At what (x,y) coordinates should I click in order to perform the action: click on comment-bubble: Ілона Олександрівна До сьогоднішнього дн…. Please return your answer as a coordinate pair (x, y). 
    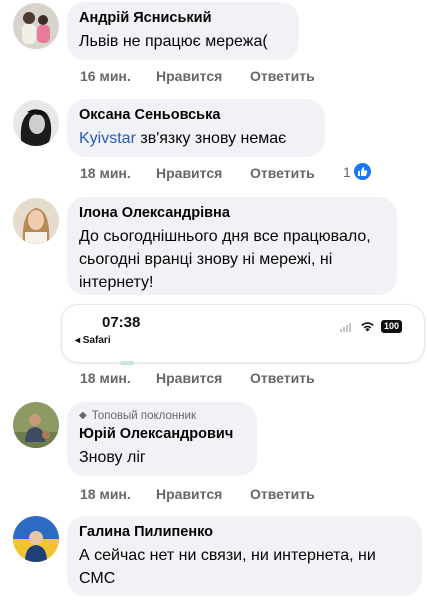
    Looking at the image, I should click on (232, 246).